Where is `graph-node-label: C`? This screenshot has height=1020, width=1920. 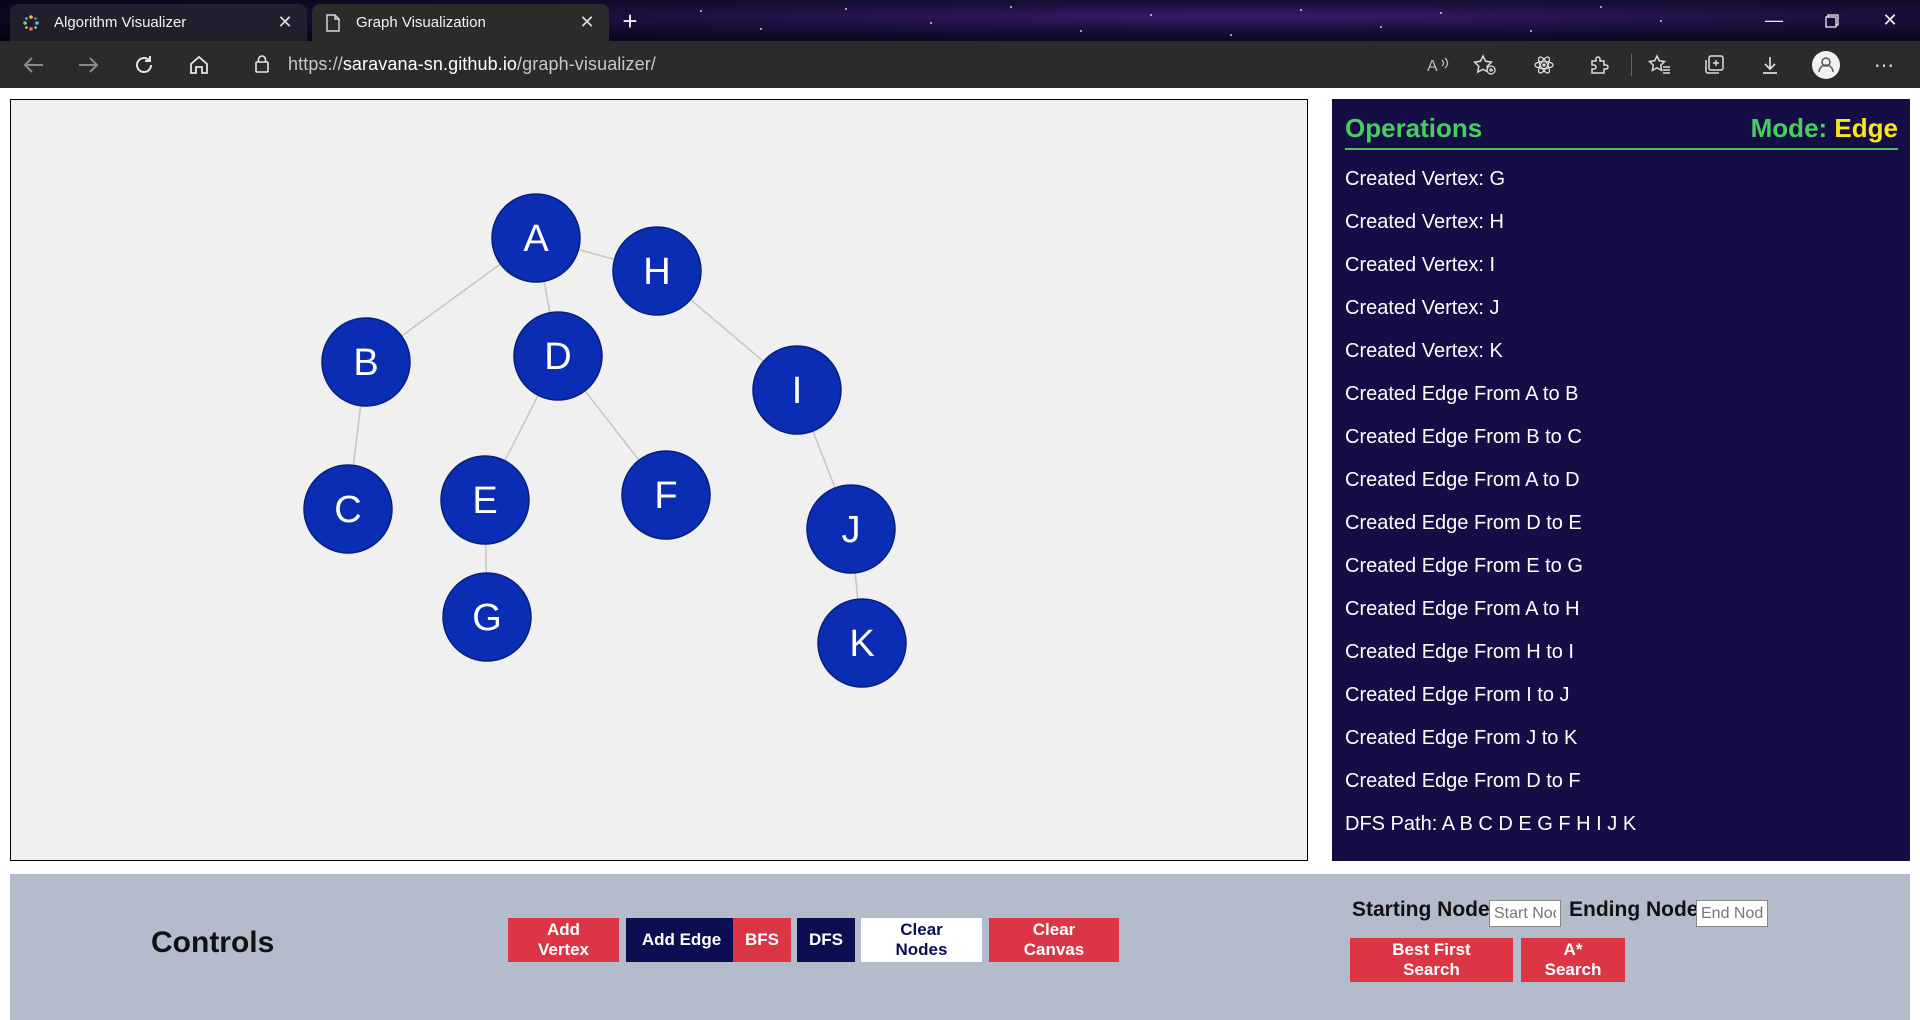 graph-node-label: C is located at coordinates (347, 510).